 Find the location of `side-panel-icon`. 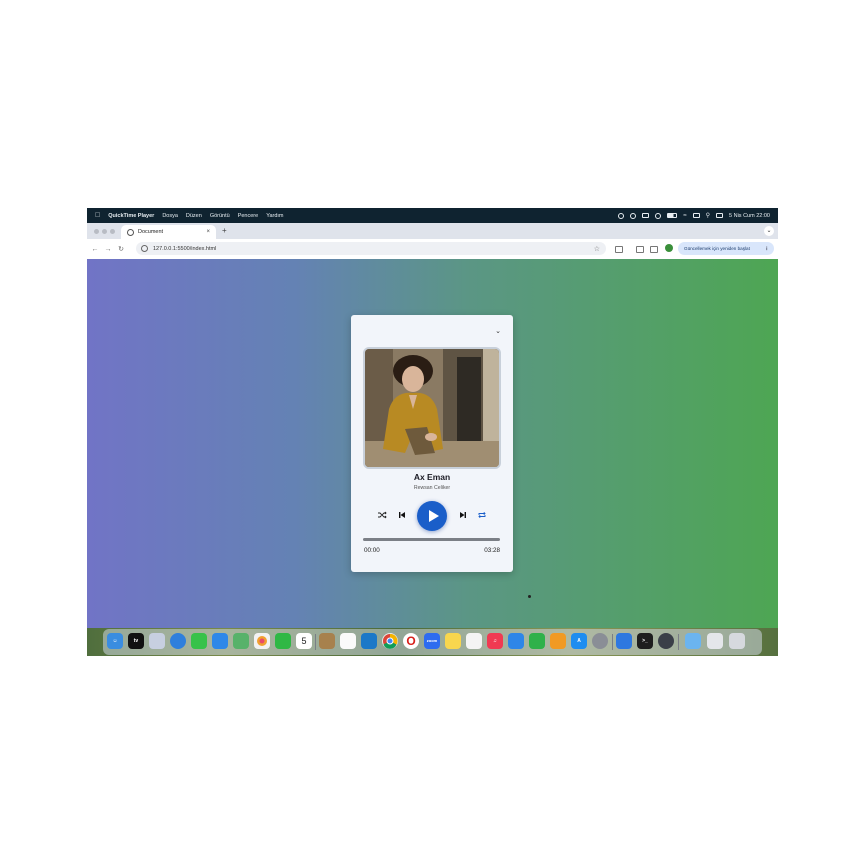

side-panel-icon is located at coordinates (654, 249).